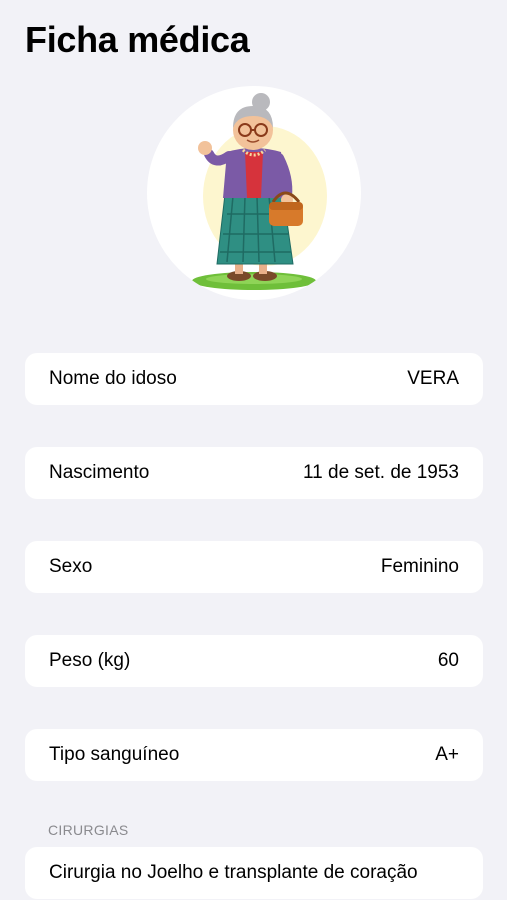  I want to click on field-sex: Sexo Feminino, so click(254, 567).